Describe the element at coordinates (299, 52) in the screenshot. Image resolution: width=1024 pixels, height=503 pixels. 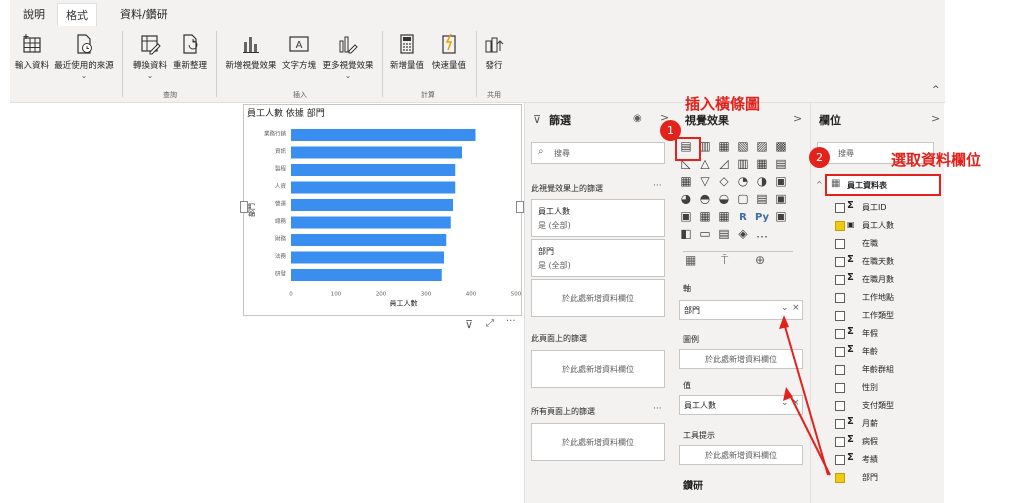
I see `text-box-button: A 文字方塊` at that location.